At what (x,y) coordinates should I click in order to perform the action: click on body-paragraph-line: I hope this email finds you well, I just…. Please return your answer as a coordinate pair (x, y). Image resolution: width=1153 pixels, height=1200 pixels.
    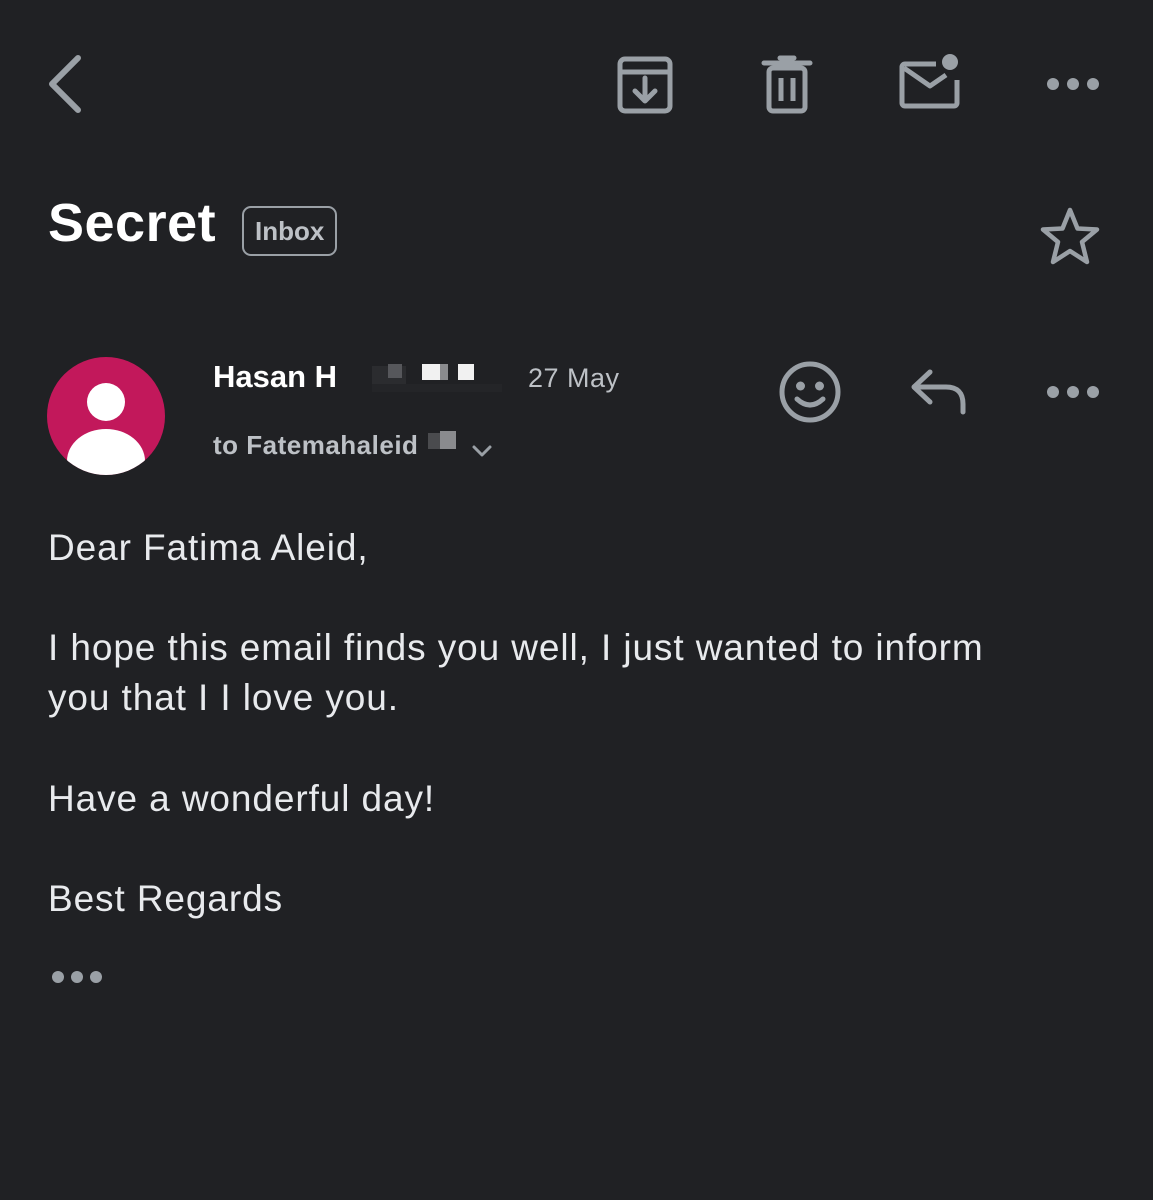
    Looking at the image, I should click on (516, 647).